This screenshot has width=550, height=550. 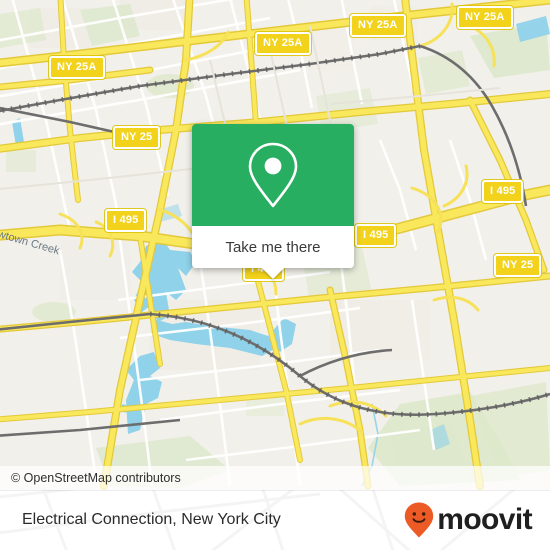 I want to click on osm-attribution-bar: © OpenStreetMap contributors, so click(x=275, y=478).